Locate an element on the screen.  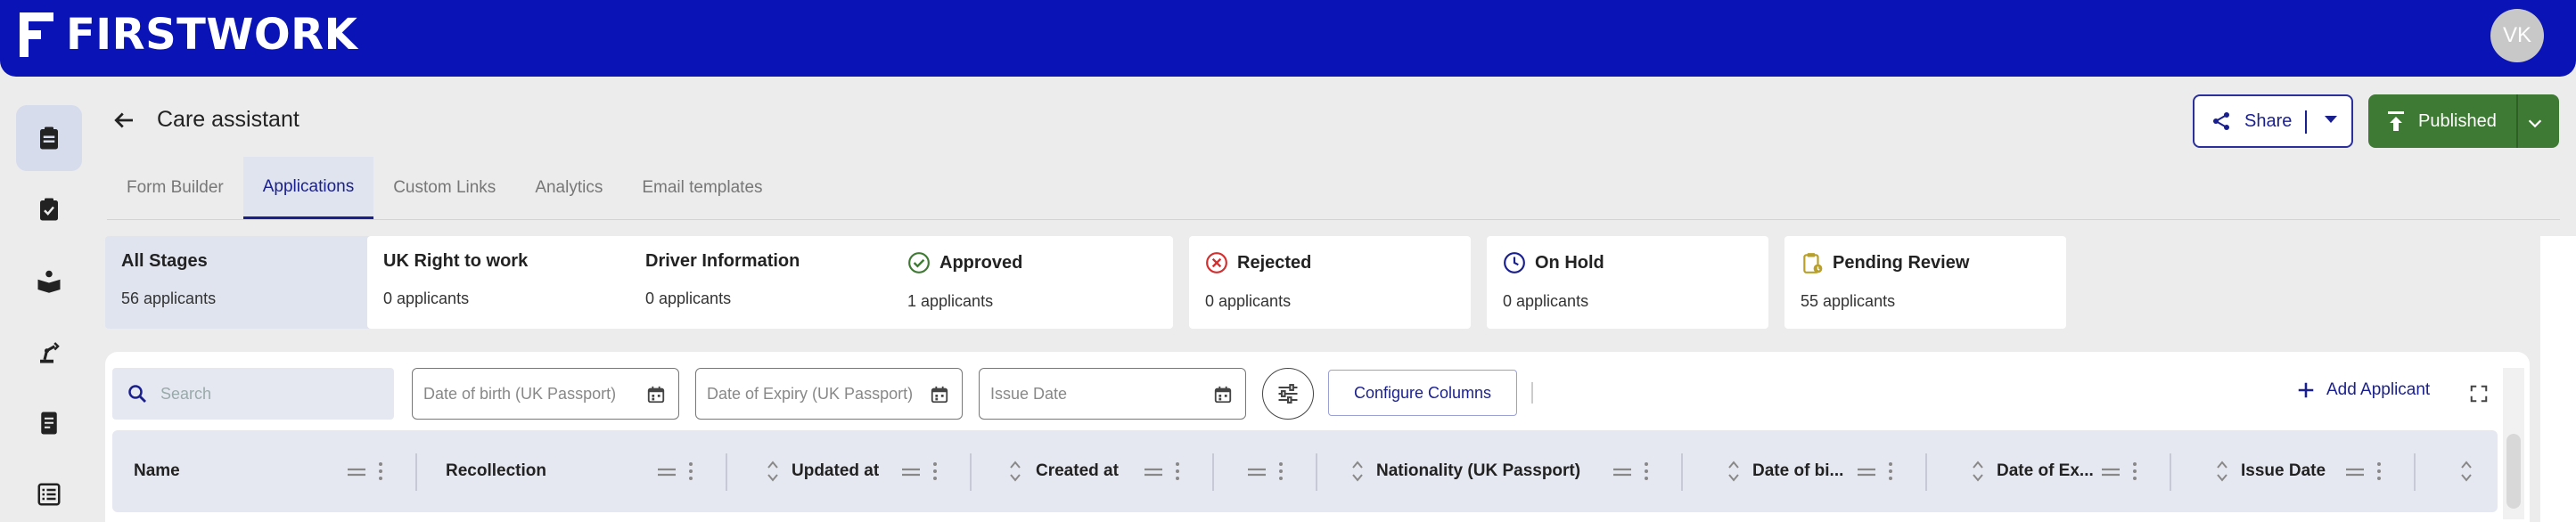
sidebar-item-forms is located at coordinates (49, 138).